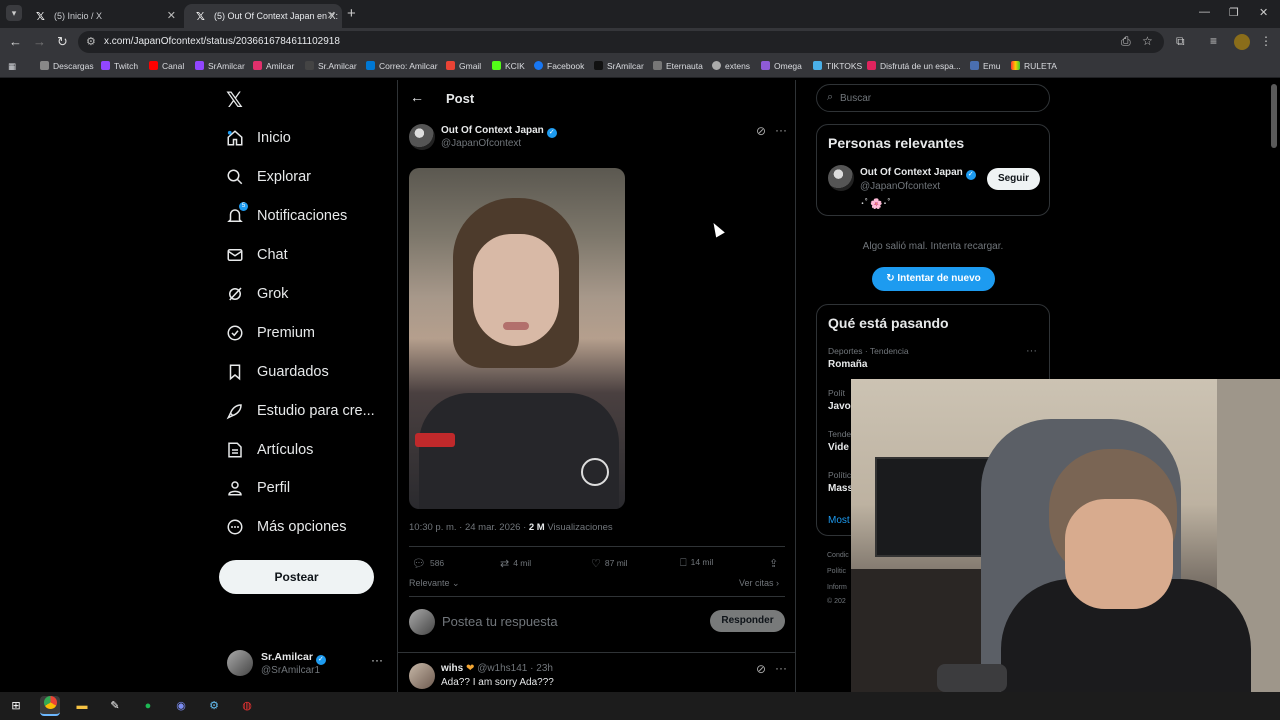  I want to click on notification-badge: 5, so click(243, 206).